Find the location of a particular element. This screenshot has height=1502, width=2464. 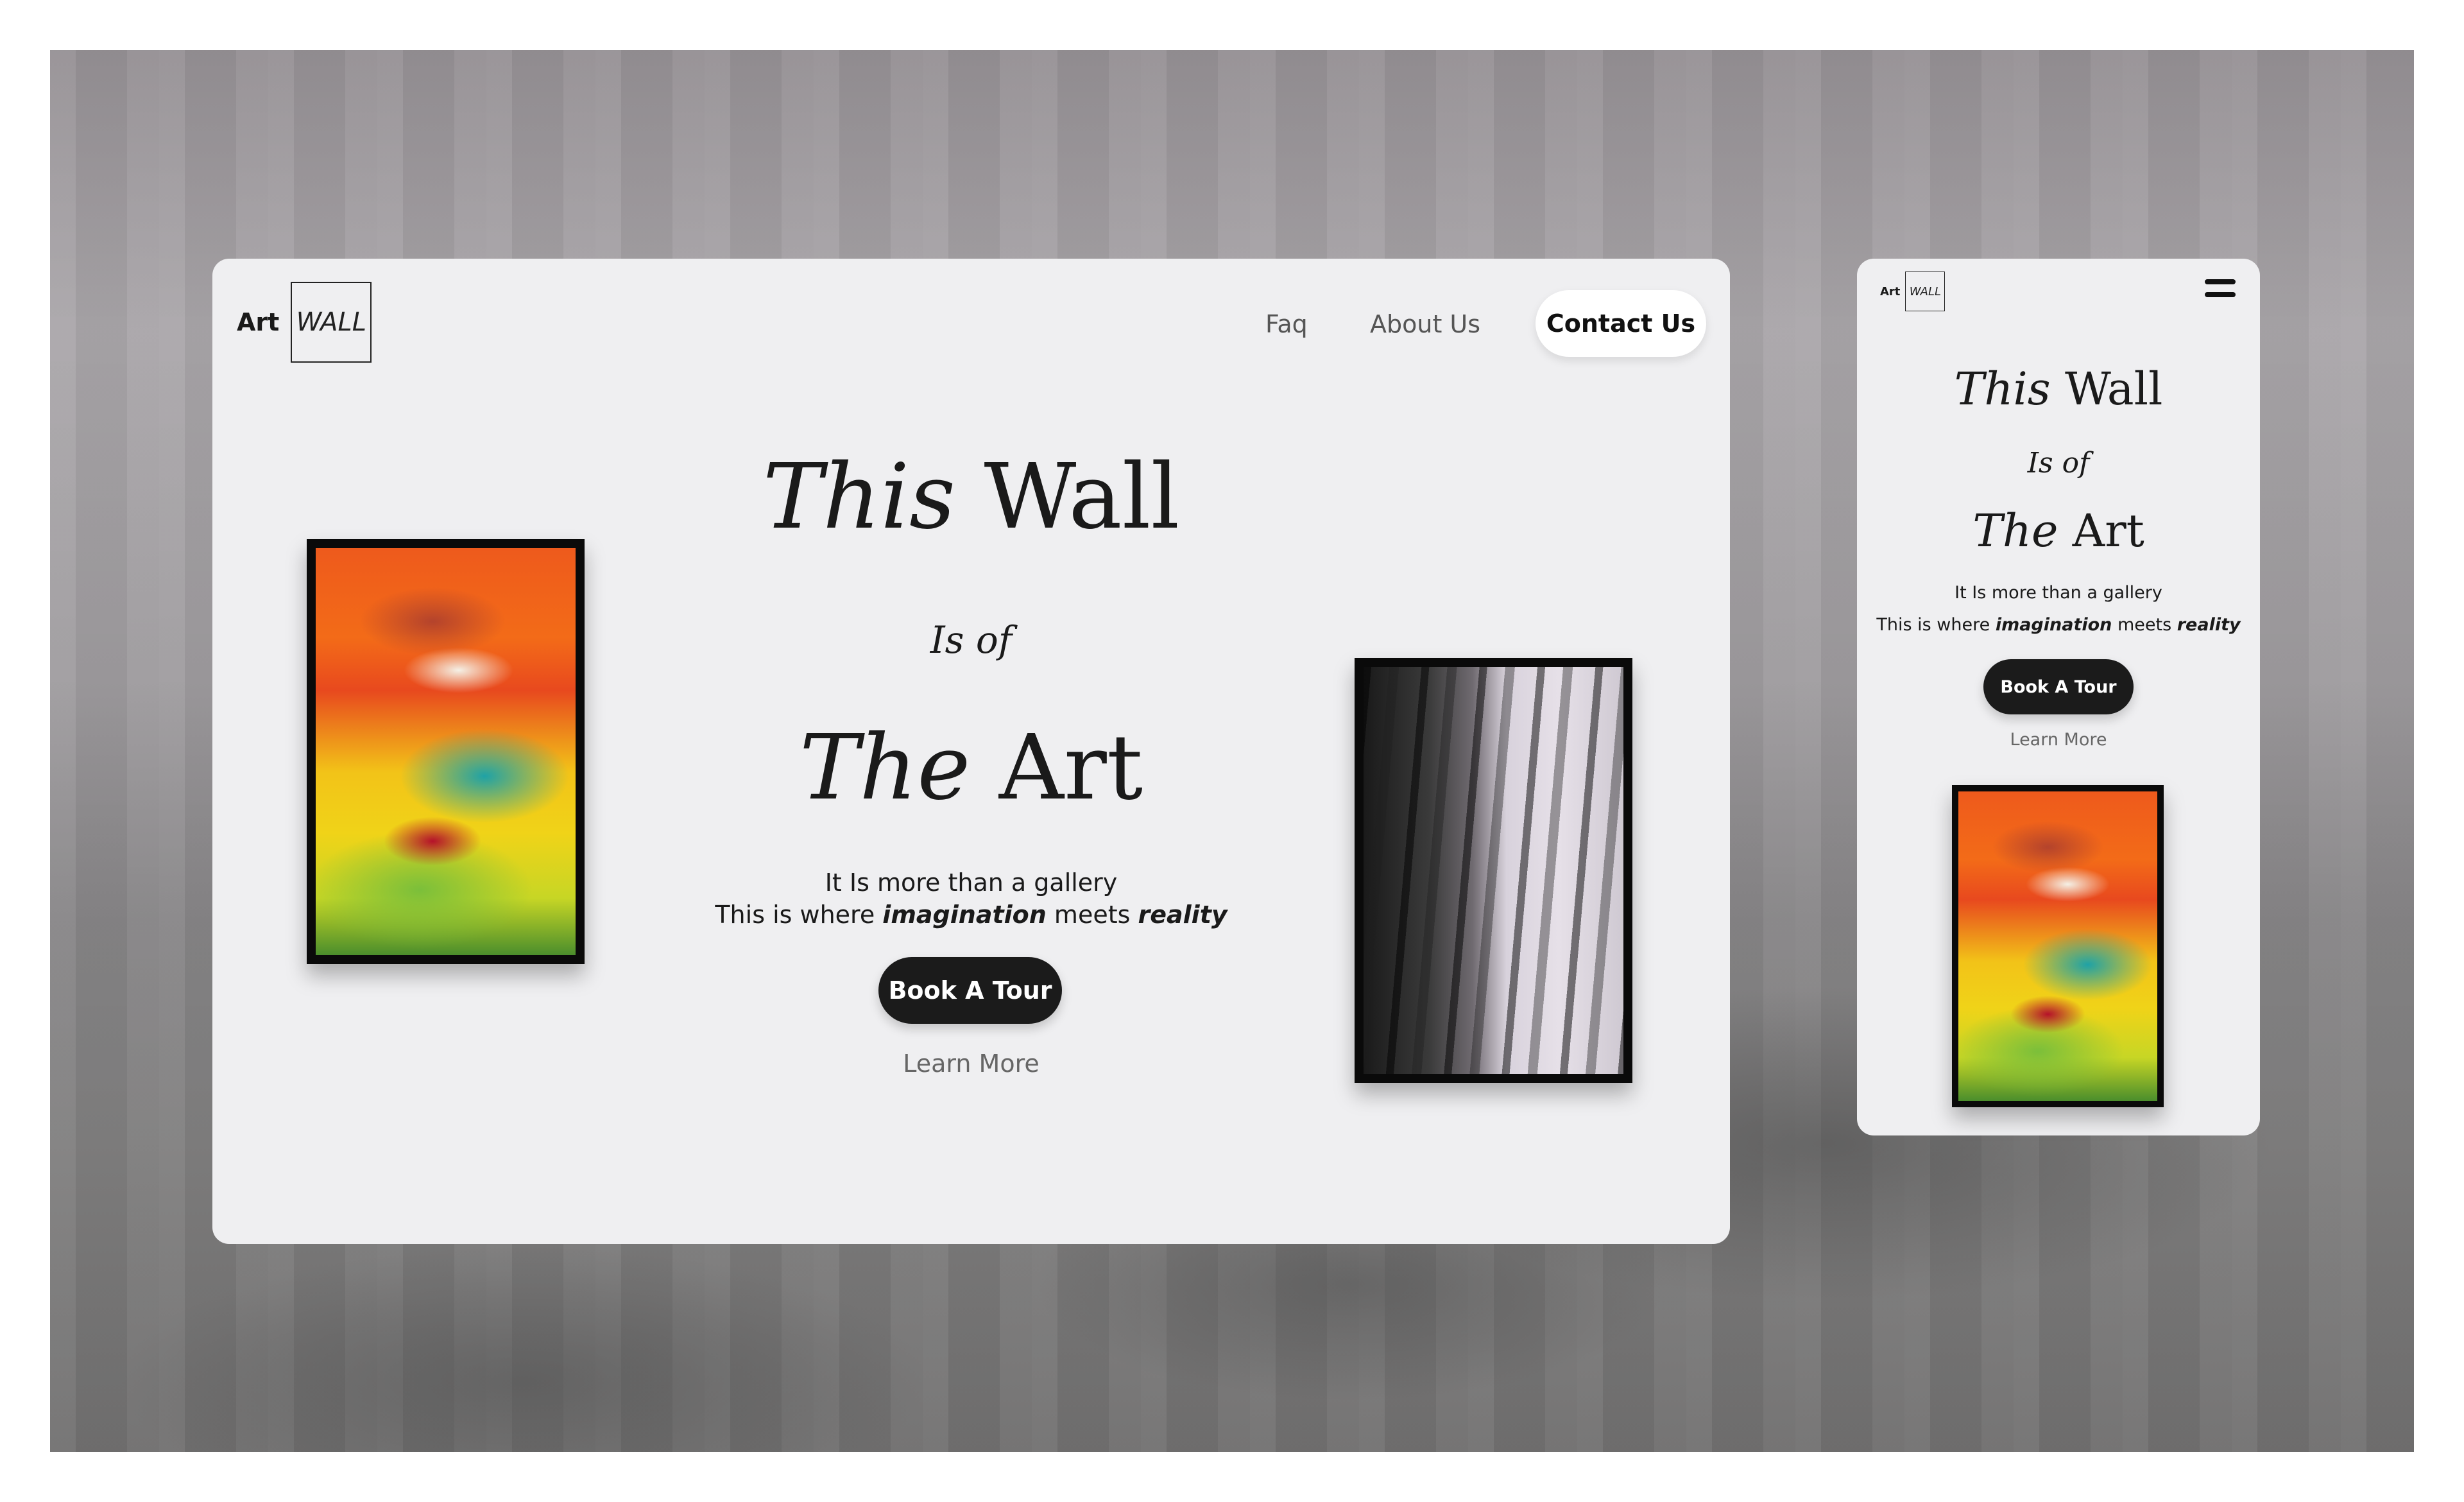

mobile-hero-title-art: Art is located at coordinates (2101, 531).